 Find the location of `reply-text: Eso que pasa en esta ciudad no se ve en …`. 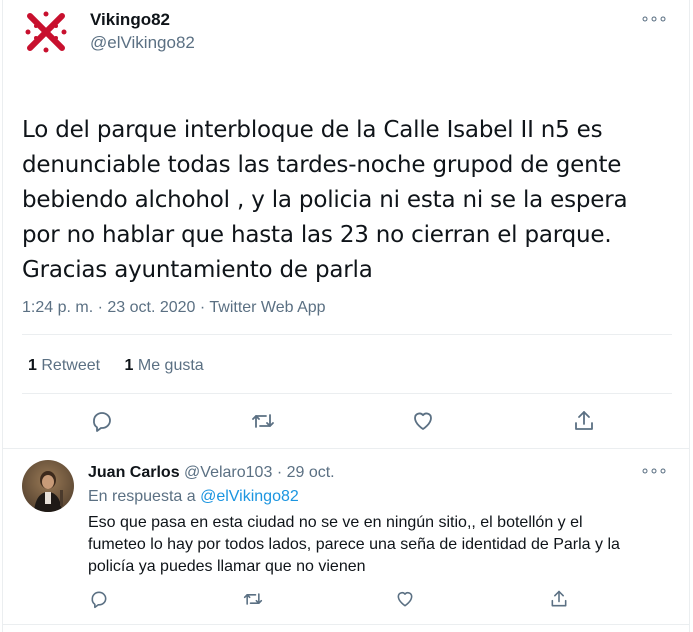

reply-text: Eso que pasa en esta ciudad no se ve en … is located at coordinates (383, 545).